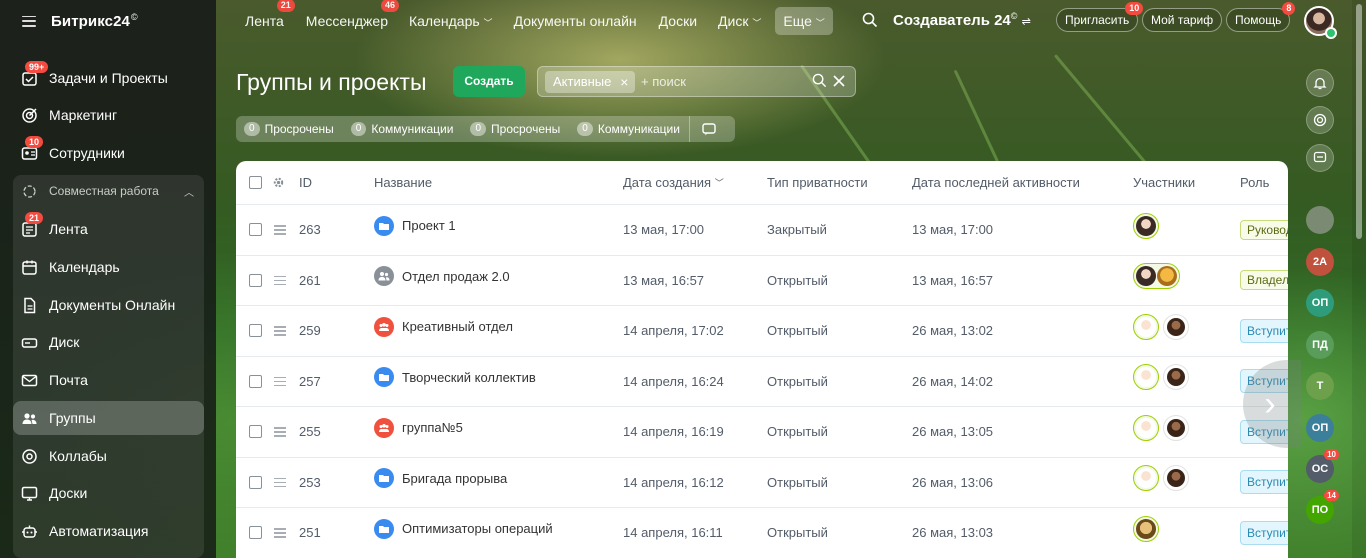 The width and height of the screenshot is (1366, 558). What do you see at coordinates (1100, 17) in the screenshot?
I see `invite-button: Пригласить 10` at bounding box center [1100, 17].